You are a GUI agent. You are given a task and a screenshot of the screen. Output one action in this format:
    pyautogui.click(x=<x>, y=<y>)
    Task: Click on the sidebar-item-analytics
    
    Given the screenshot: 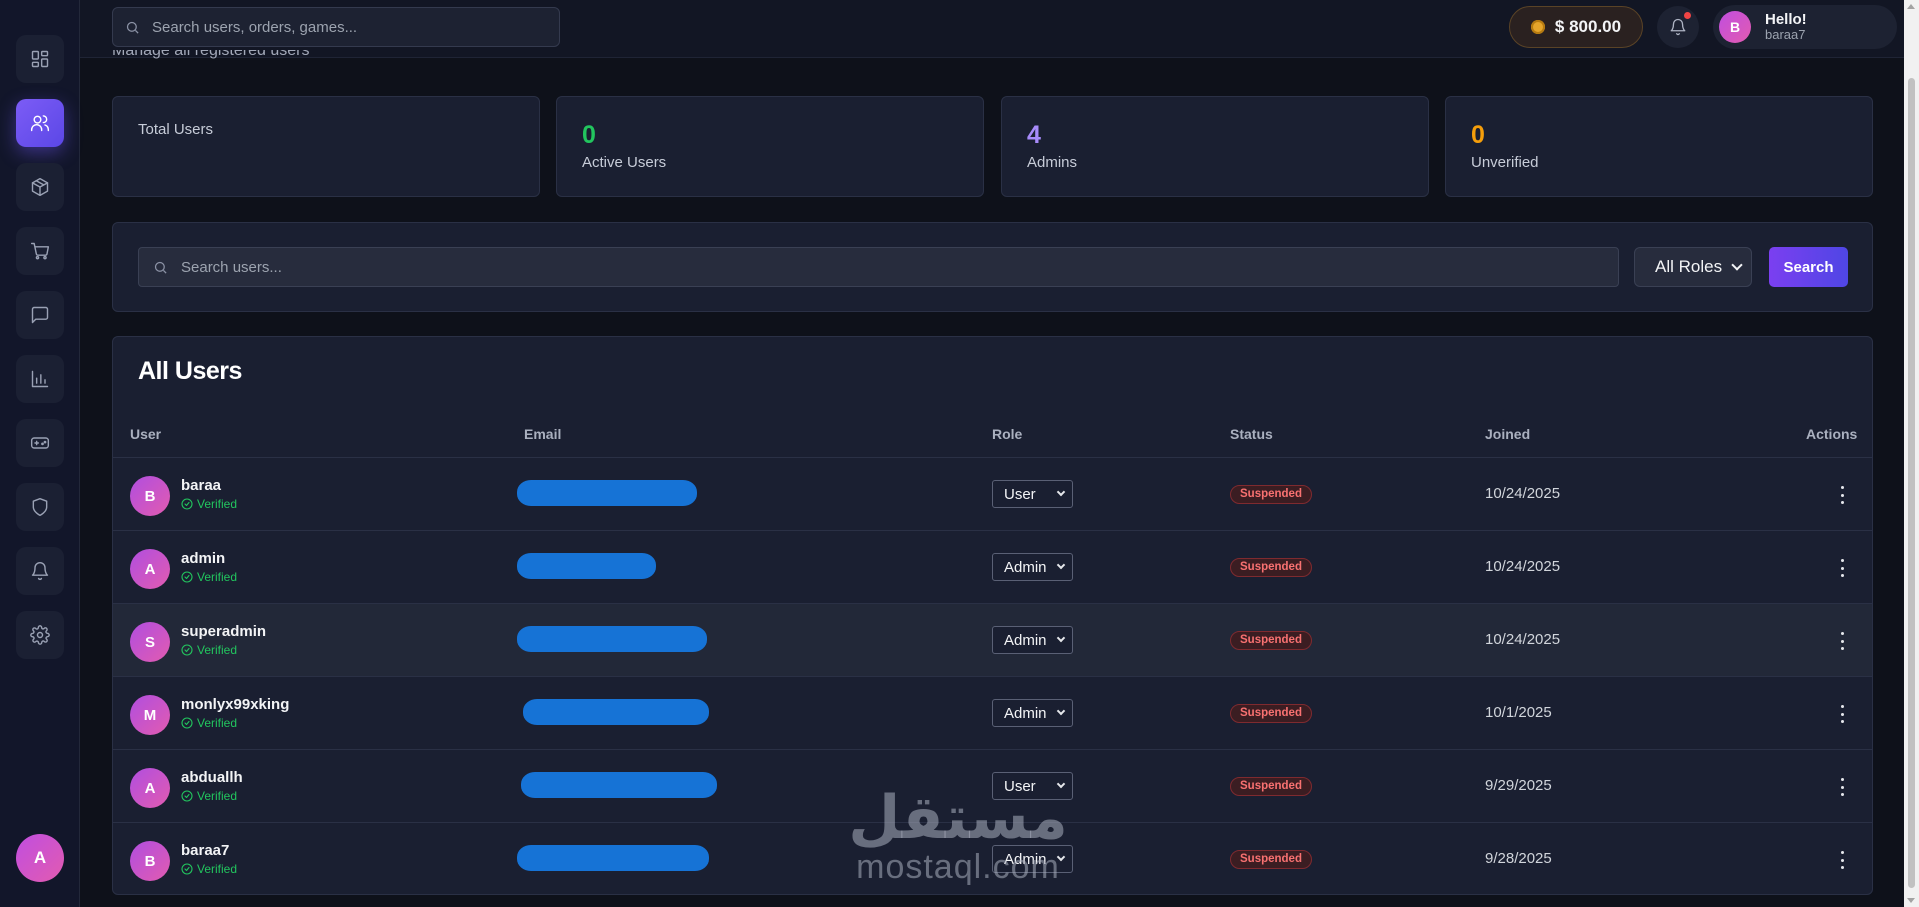 What is the action you would take?
    pyautogui.click(x=40, y=379)
    